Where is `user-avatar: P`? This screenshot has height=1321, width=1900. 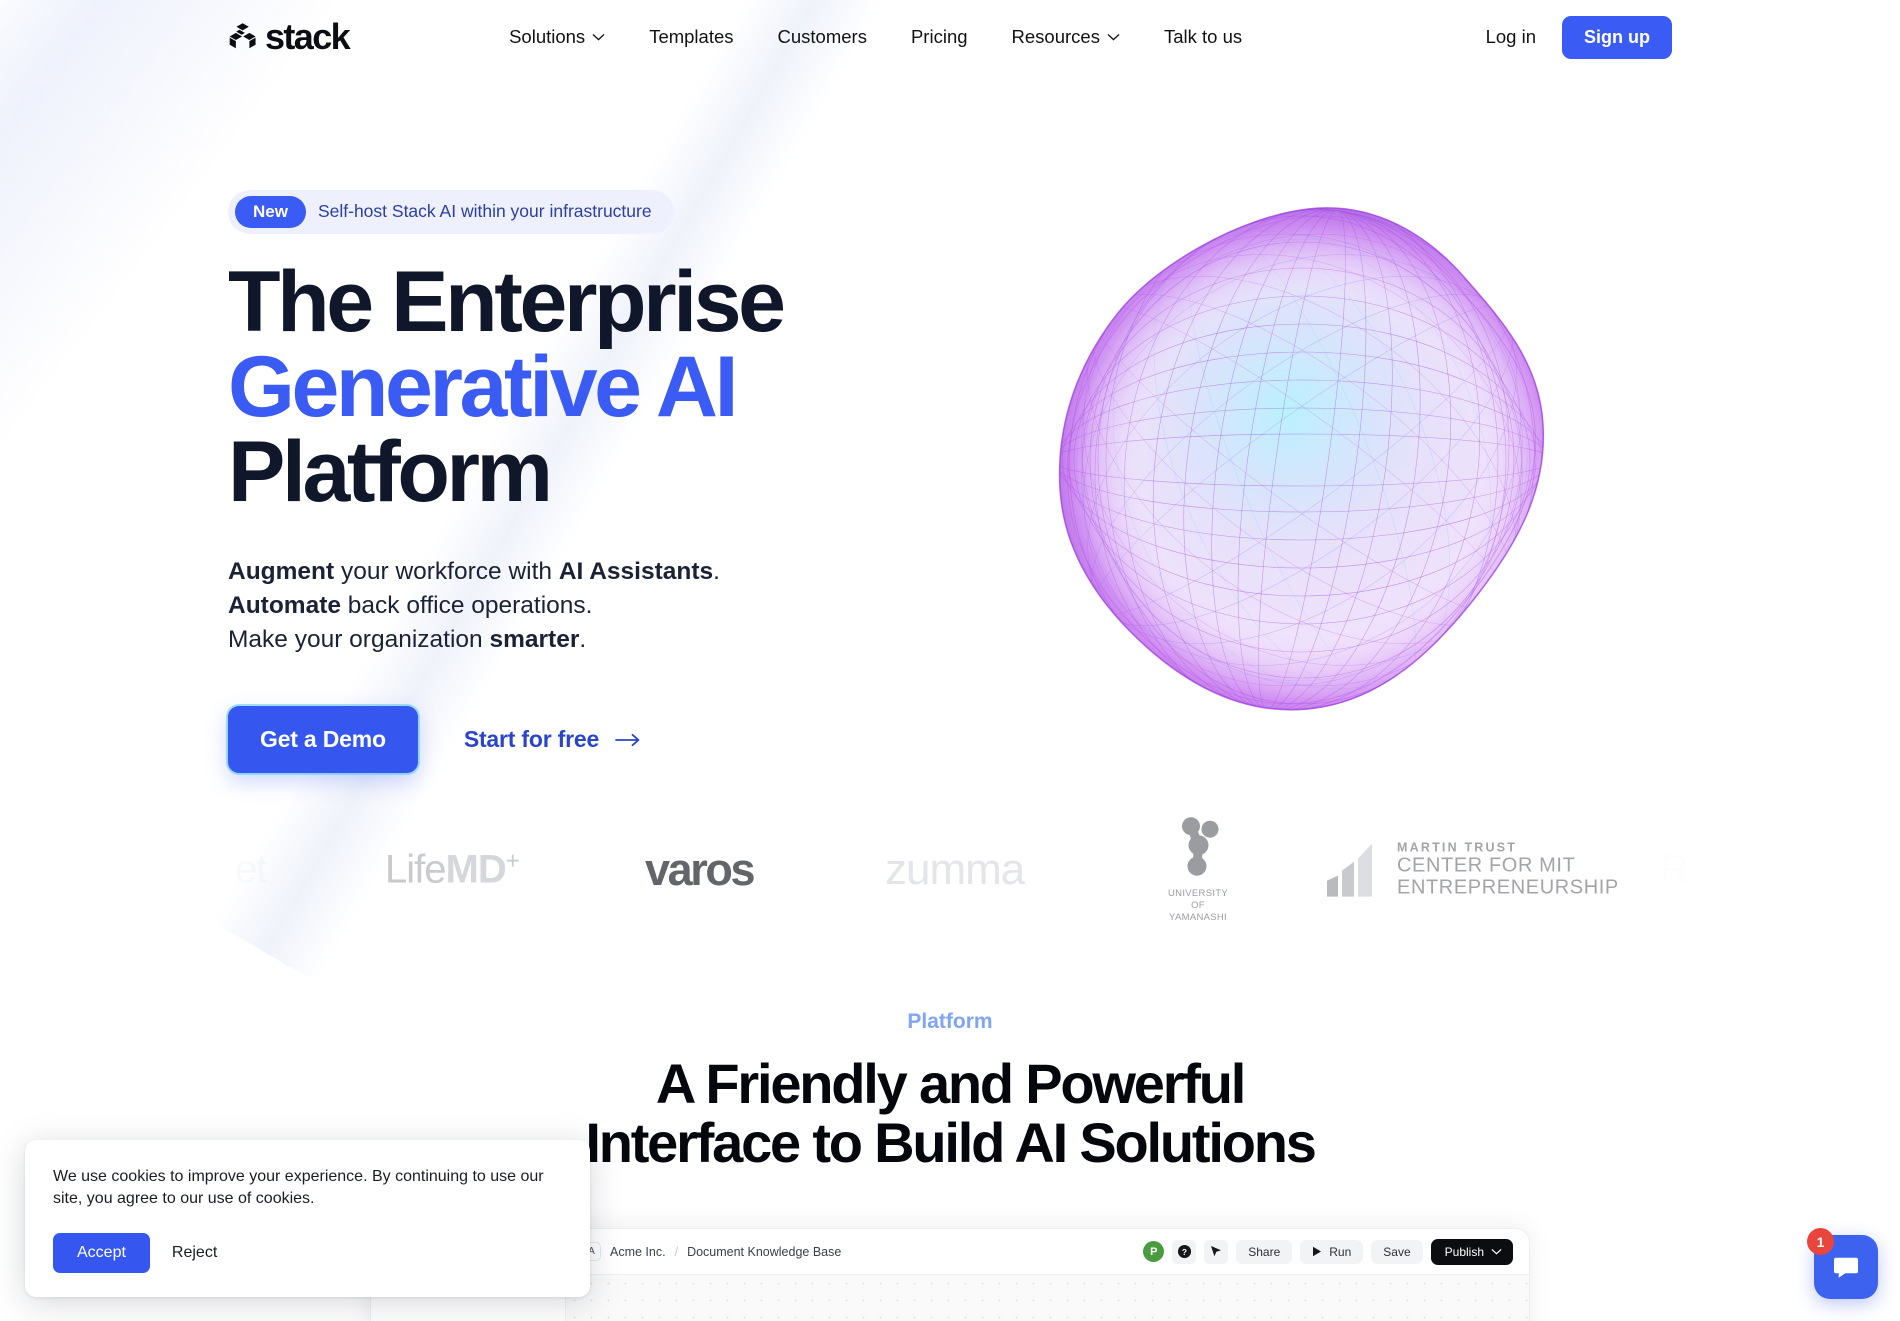 user-avatar: P is located at coordinates (1154, 1251).